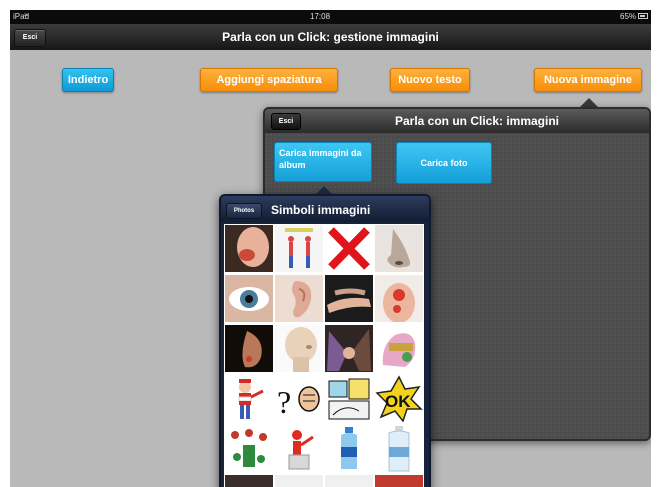 This screenshot has width=659, height=487. I want to click on ok-sign-thumbnail: OK, so click(399, 398).